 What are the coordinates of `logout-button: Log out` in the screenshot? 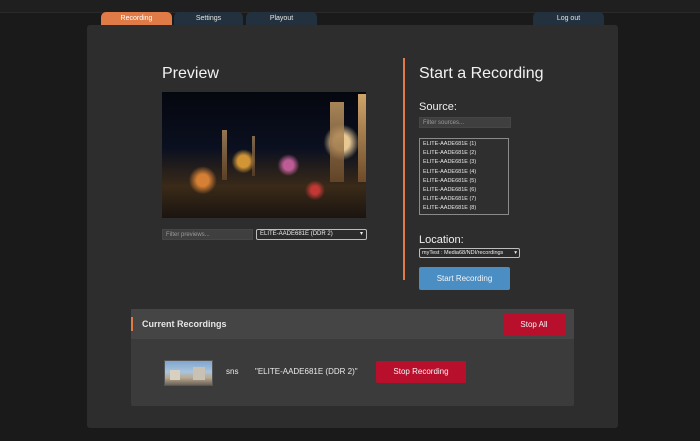 It's located at (568, 18).